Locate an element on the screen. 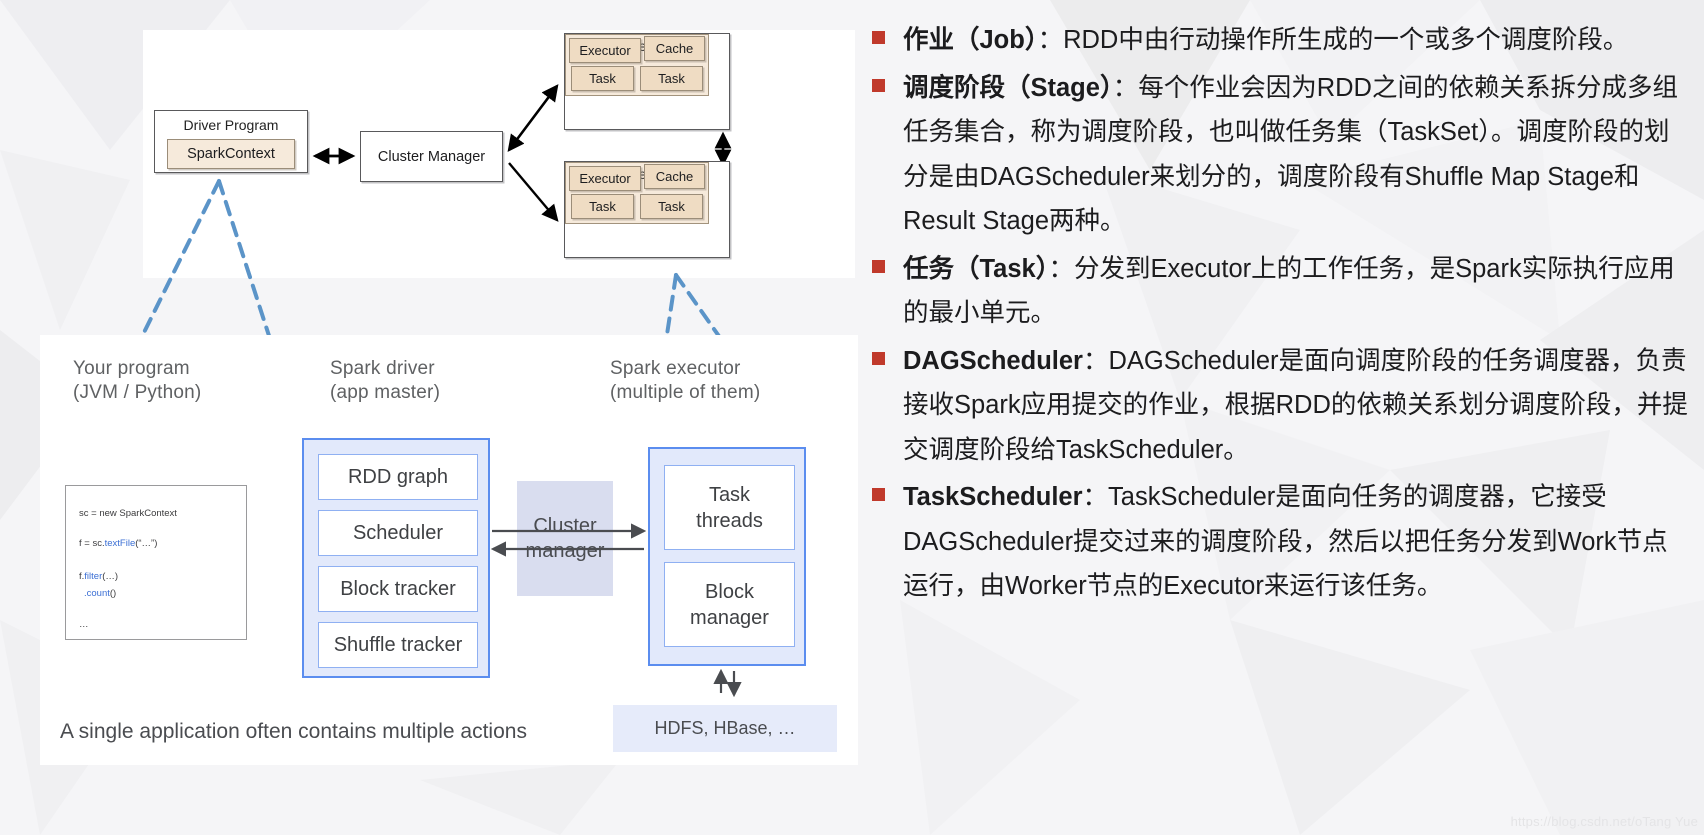 The width and height of the screenshot is (1704, 835). sparkcontext-box: SparkContext is located at coordinates (231, 154).